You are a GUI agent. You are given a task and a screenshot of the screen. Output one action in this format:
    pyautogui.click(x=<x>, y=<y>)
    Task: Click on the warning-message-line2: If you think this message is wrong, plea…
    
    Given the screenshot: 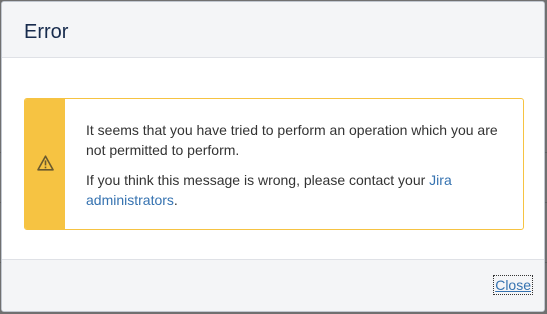 What is the action you would take?
    pyautogui.click(x=296, y=190)
    